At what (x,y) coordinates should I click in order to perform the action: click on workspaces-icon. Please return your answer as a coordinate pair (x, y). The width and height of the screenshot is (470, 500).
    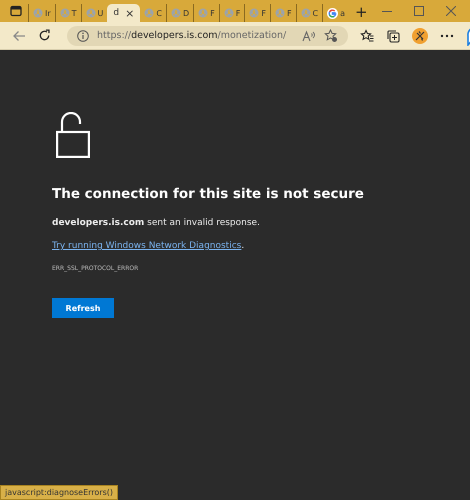
    Looking at the image, I should click on (16, 11).